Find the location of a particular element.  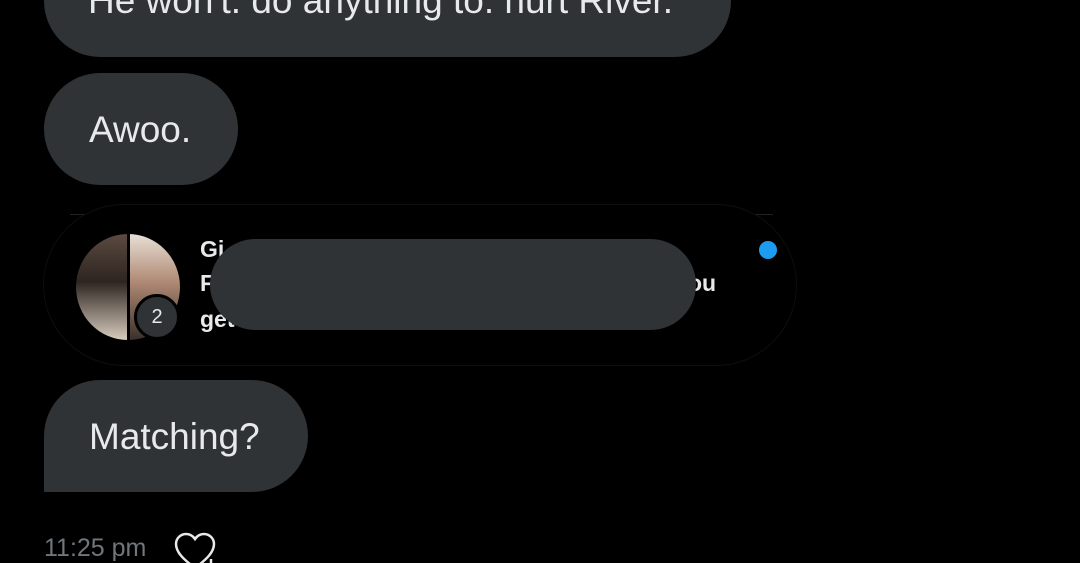

message-bubble: He won't. do anything to. hurt River. is located at coordinates (387, 28).